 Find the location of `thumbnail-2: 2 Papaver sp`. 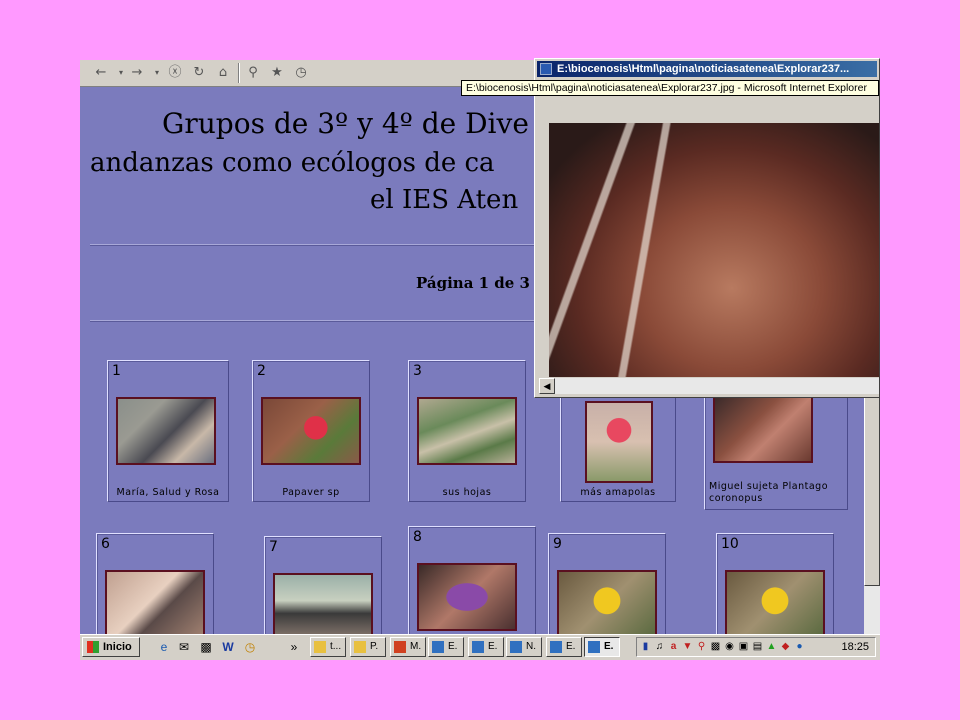

thumbnail-2: 2 Papaver sp is located at coordinates (311, 431).